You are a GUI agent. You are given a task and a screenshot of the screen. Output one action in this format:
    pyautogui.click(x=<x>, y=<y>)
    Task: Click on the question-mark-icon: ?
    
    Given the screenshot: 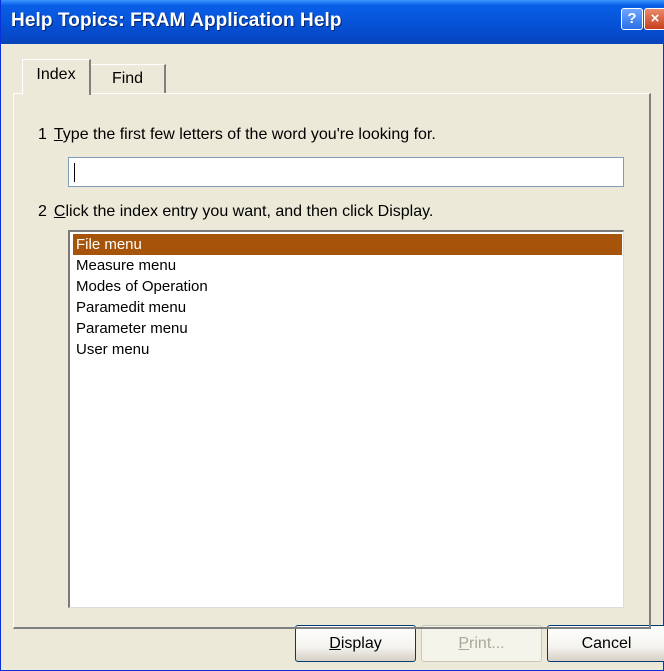 What is the action you would take?
    pyautogui.click(x=632, y=18)
    